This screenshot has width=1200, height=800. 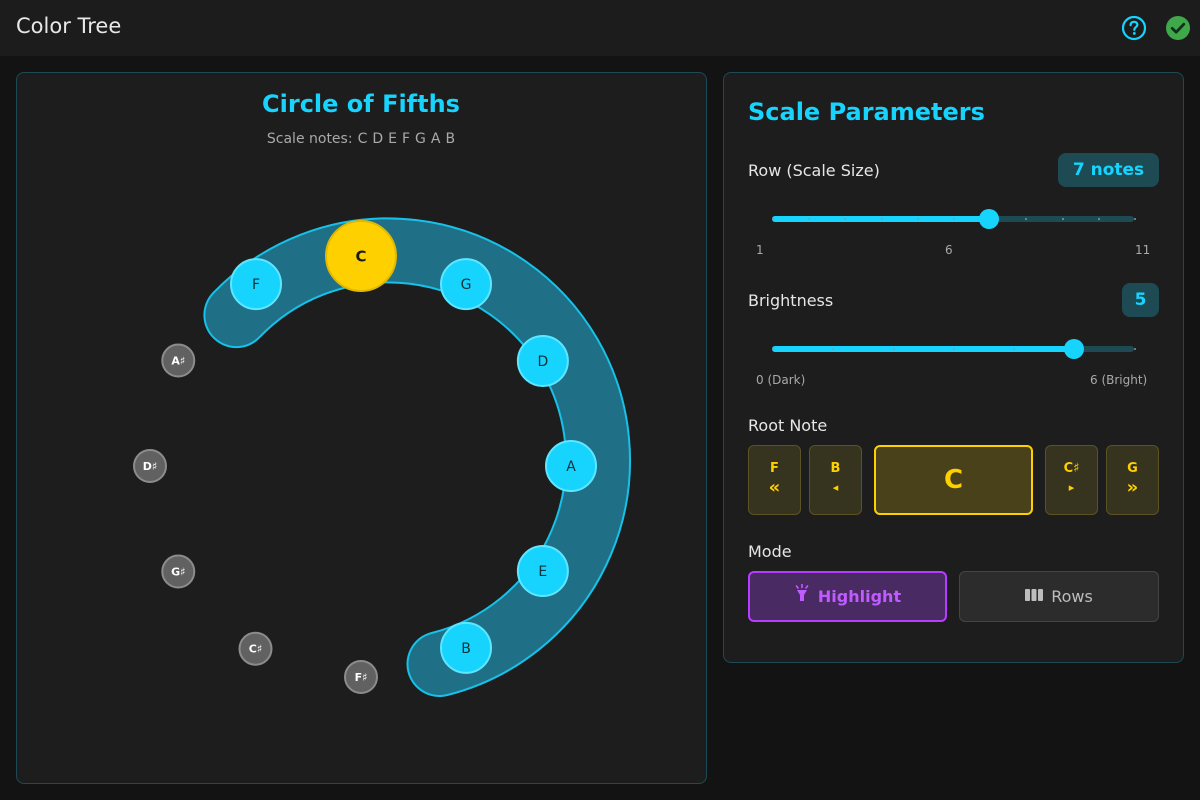 I want to click on brightness-max-label: 6 (Bright), so click(x=1119, y=380).